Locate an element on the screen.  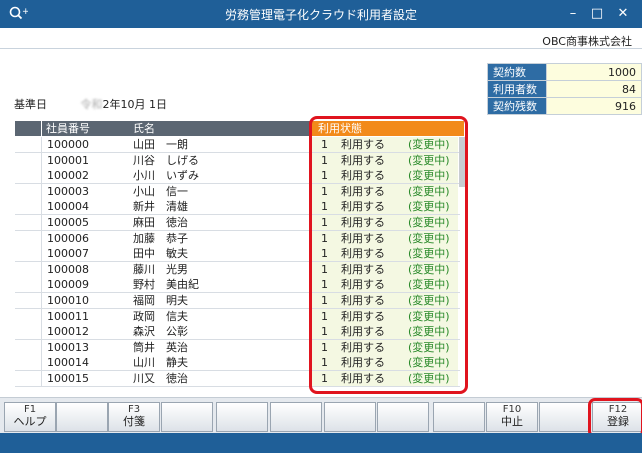
window-title: 労務管理電子化クラウド利用者設定 is located at coordinates (320, 15).